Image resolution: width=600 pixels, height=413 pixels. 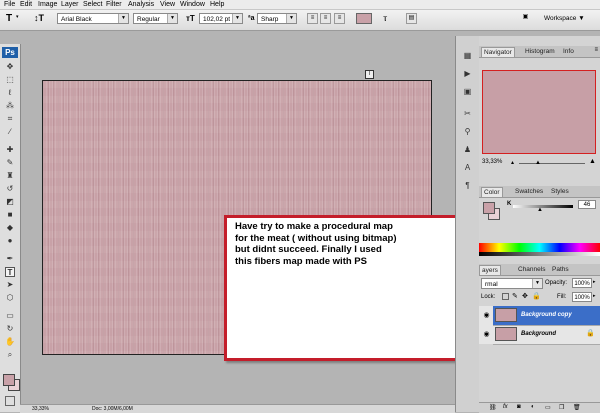 I want to click on hand-tool-icon: ✋, so click(x=10, y=342).